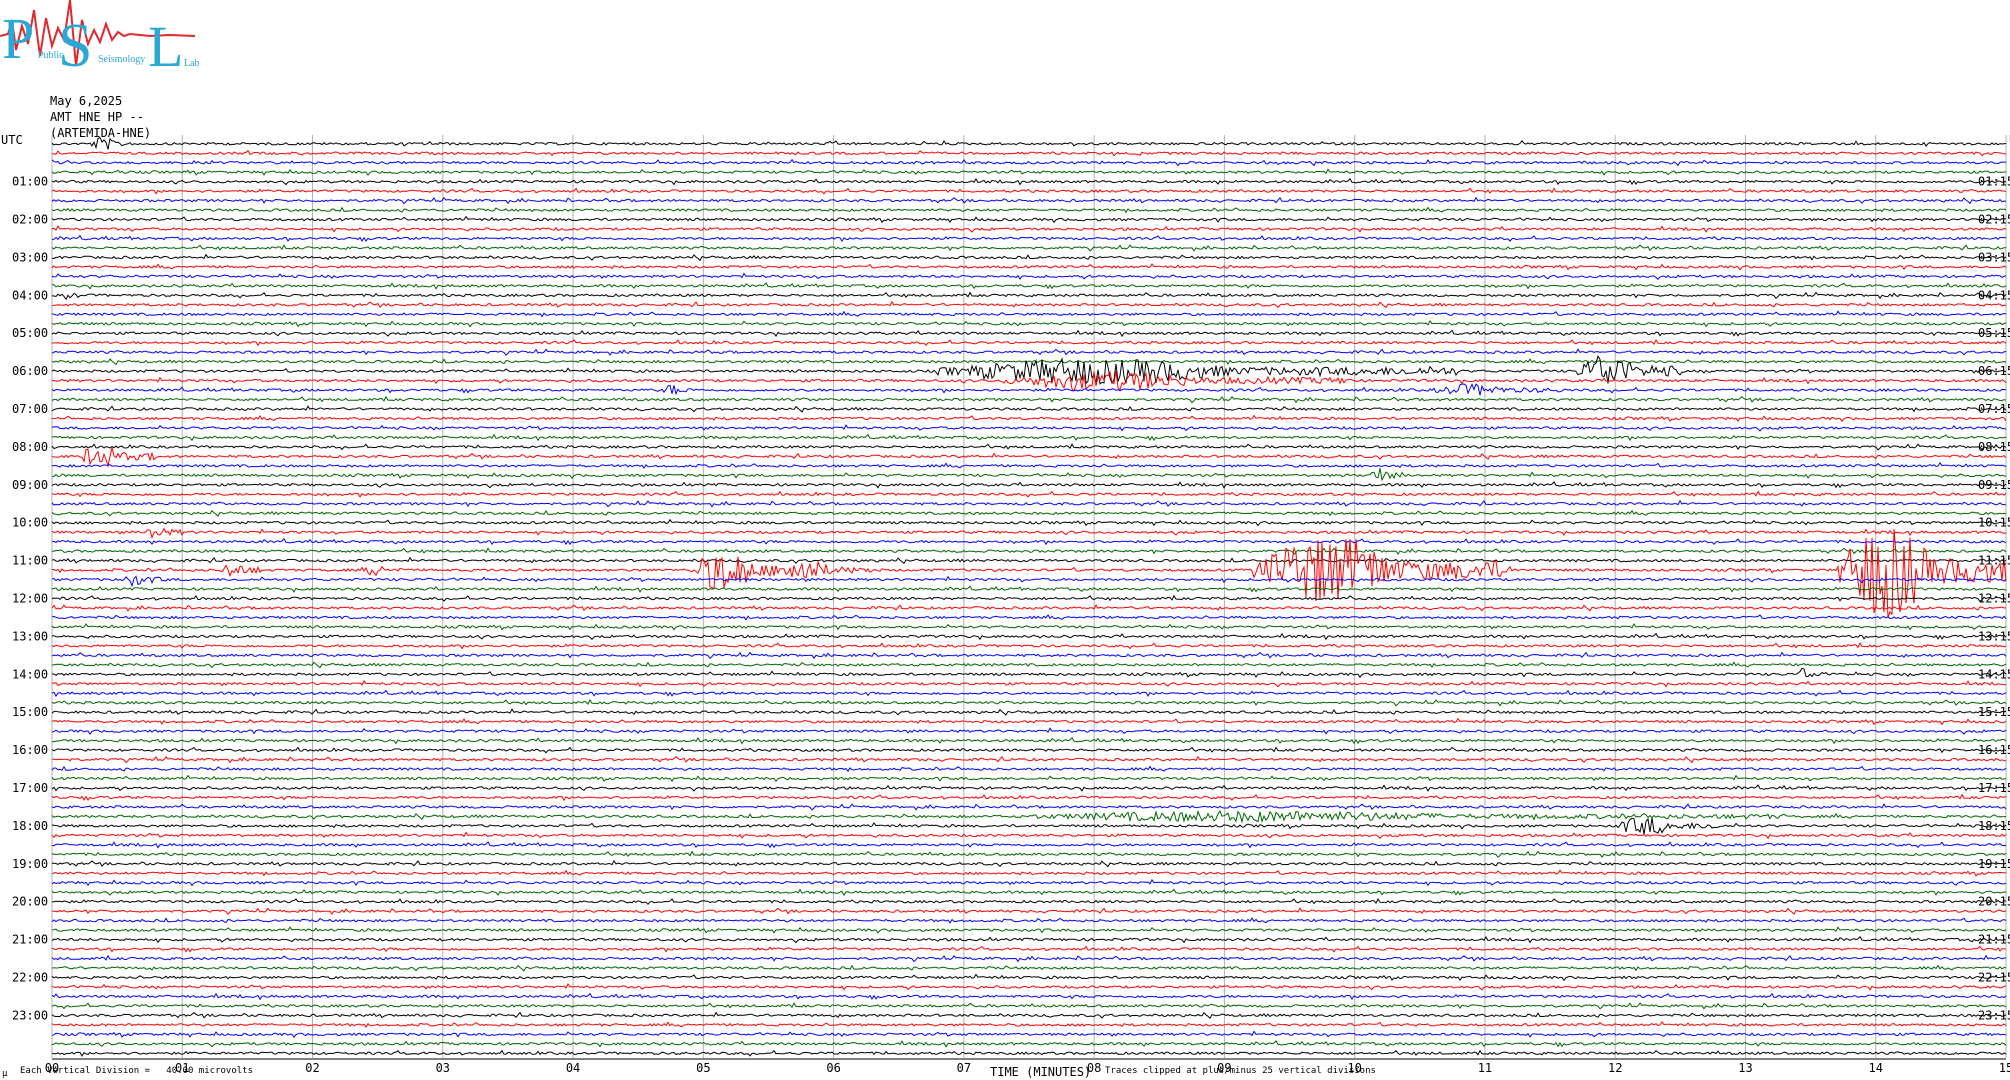 This screenshot has height=1080, width=2010. Describe the element at coordinates (30, 295) in the screenshot. I see `left-hour-label: 04:00` at that location.